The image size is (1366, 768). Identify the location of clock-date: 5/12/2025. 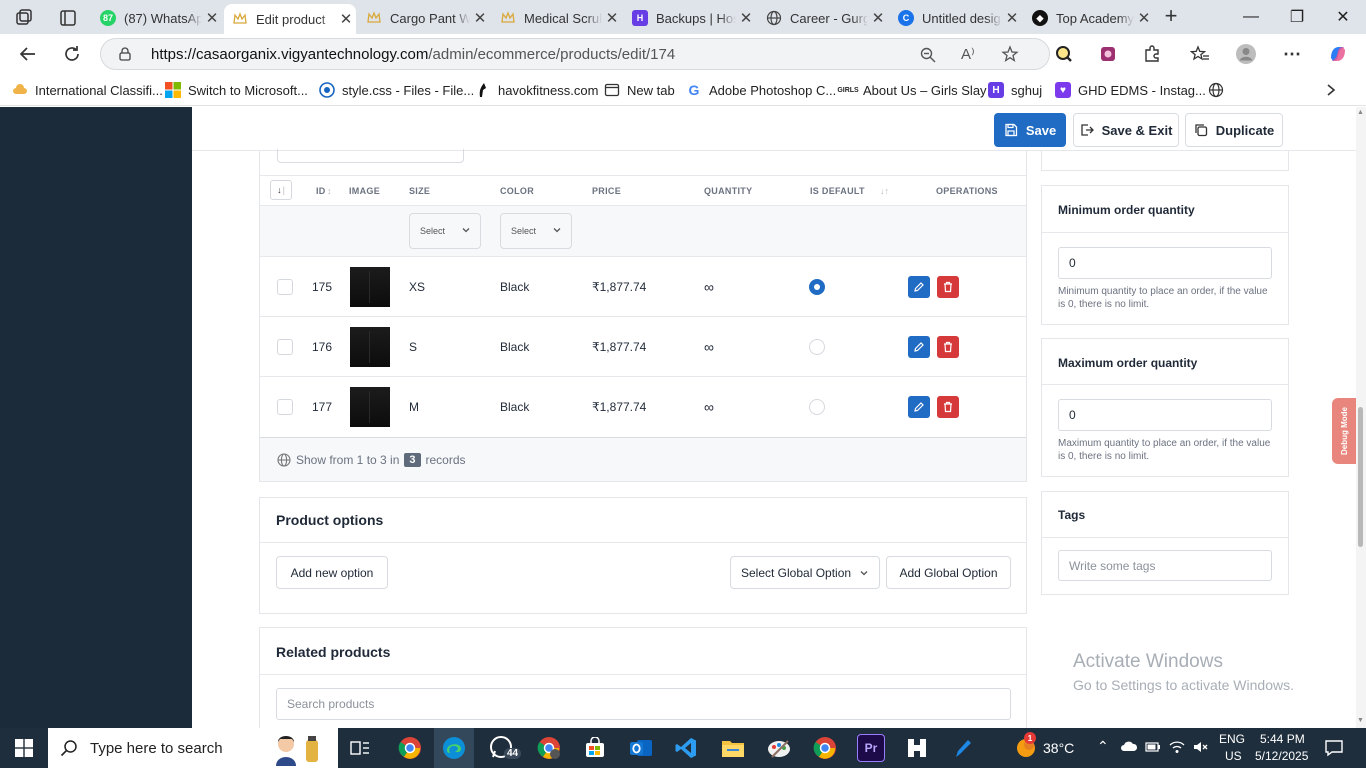
(1281, 756).